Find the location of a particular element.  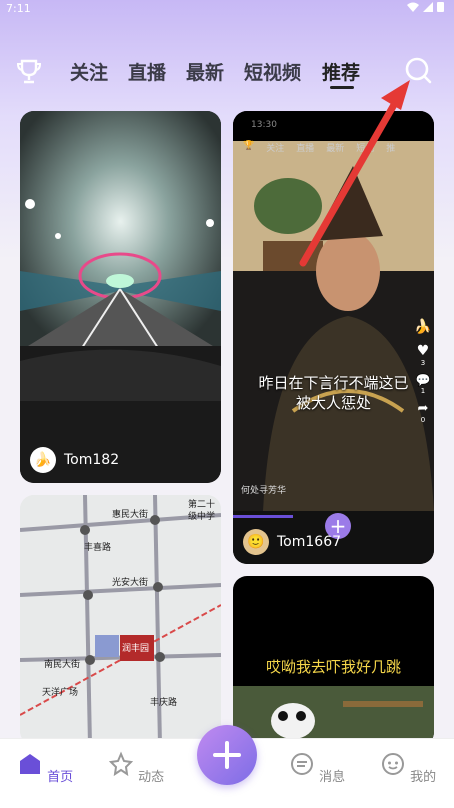

panda-thumbnail is located at coordinates (333, 716).